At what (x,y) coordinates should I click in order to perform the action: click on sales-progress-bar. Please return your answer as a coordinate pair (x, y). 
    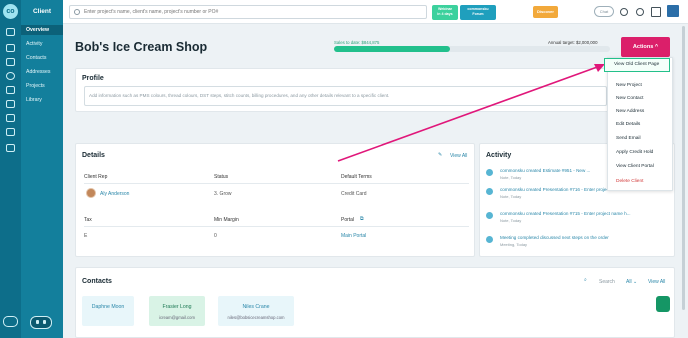
    Looking at the image, I should click on (472, 49).